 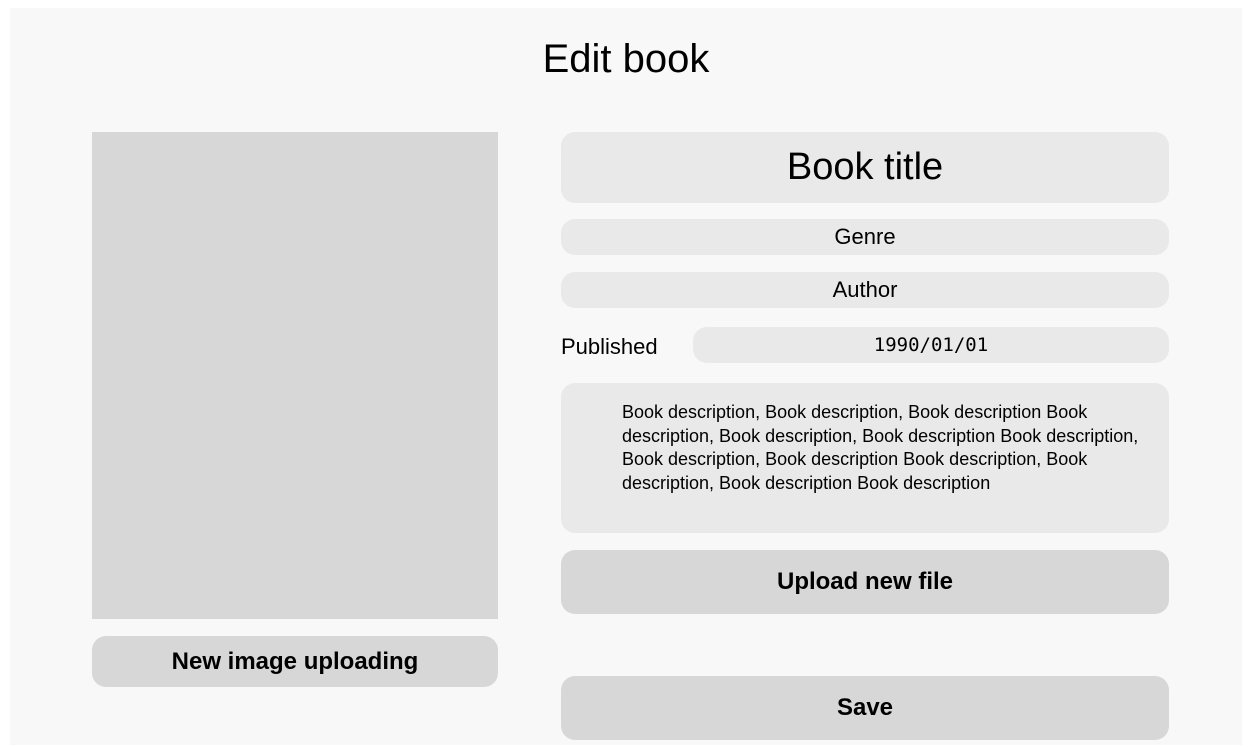 I want to click on save-button: Save, so click(x=865, y=708).